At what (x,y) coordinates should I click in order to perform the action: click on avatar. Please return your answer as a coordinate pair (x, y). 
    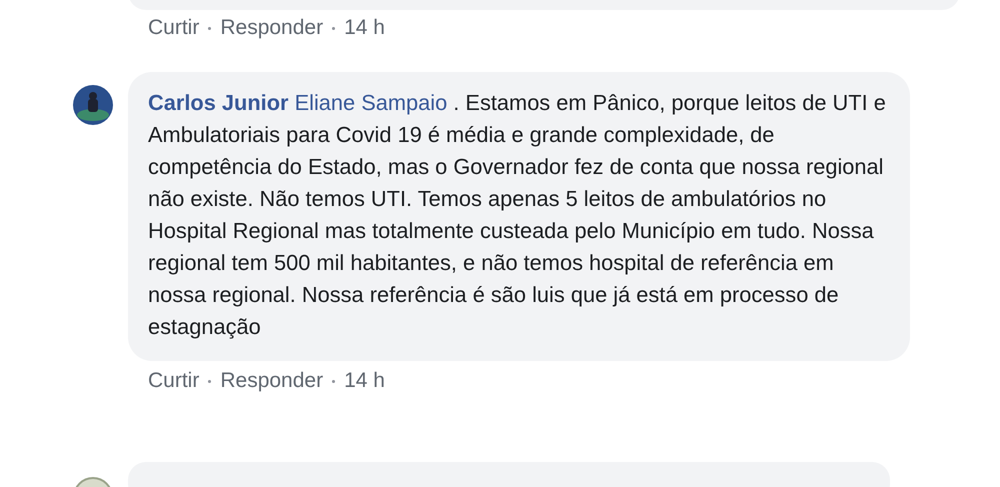
    Looking at the image, I should click on (93, 105).